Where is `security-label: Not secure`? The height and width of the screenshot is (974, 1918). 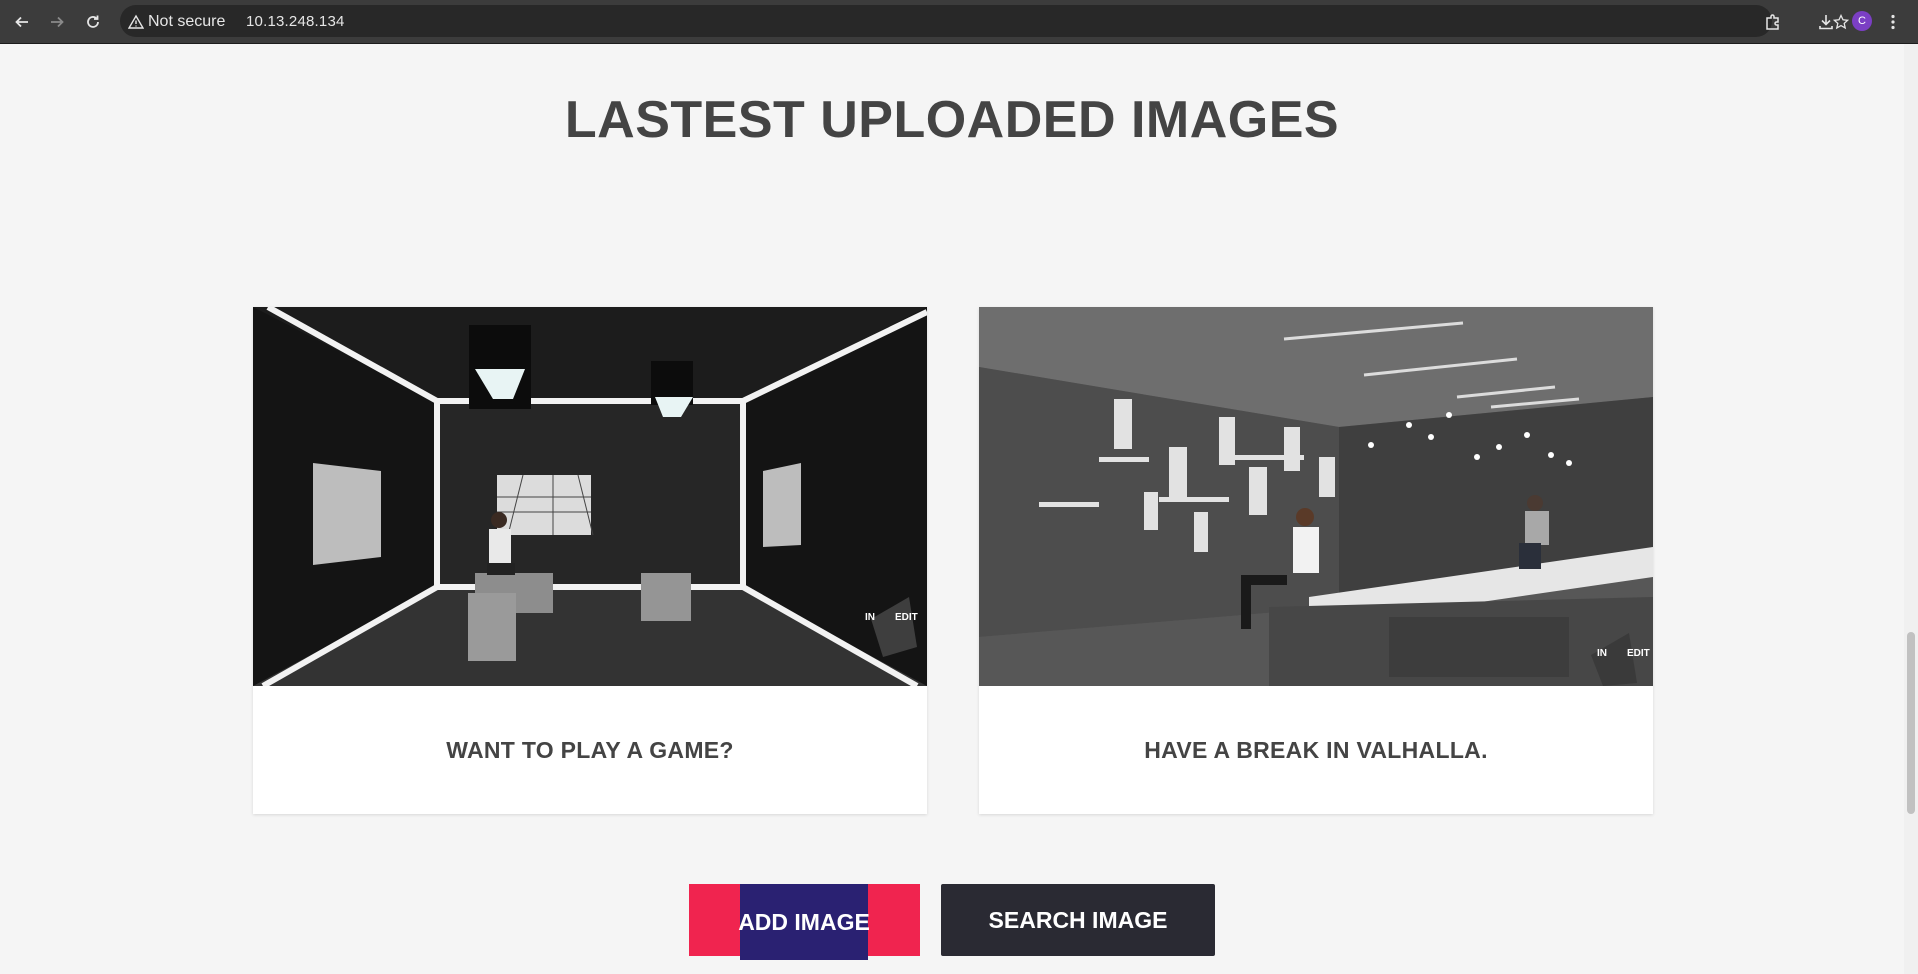 security-label: Not secure is located at coordinates (187, 21).